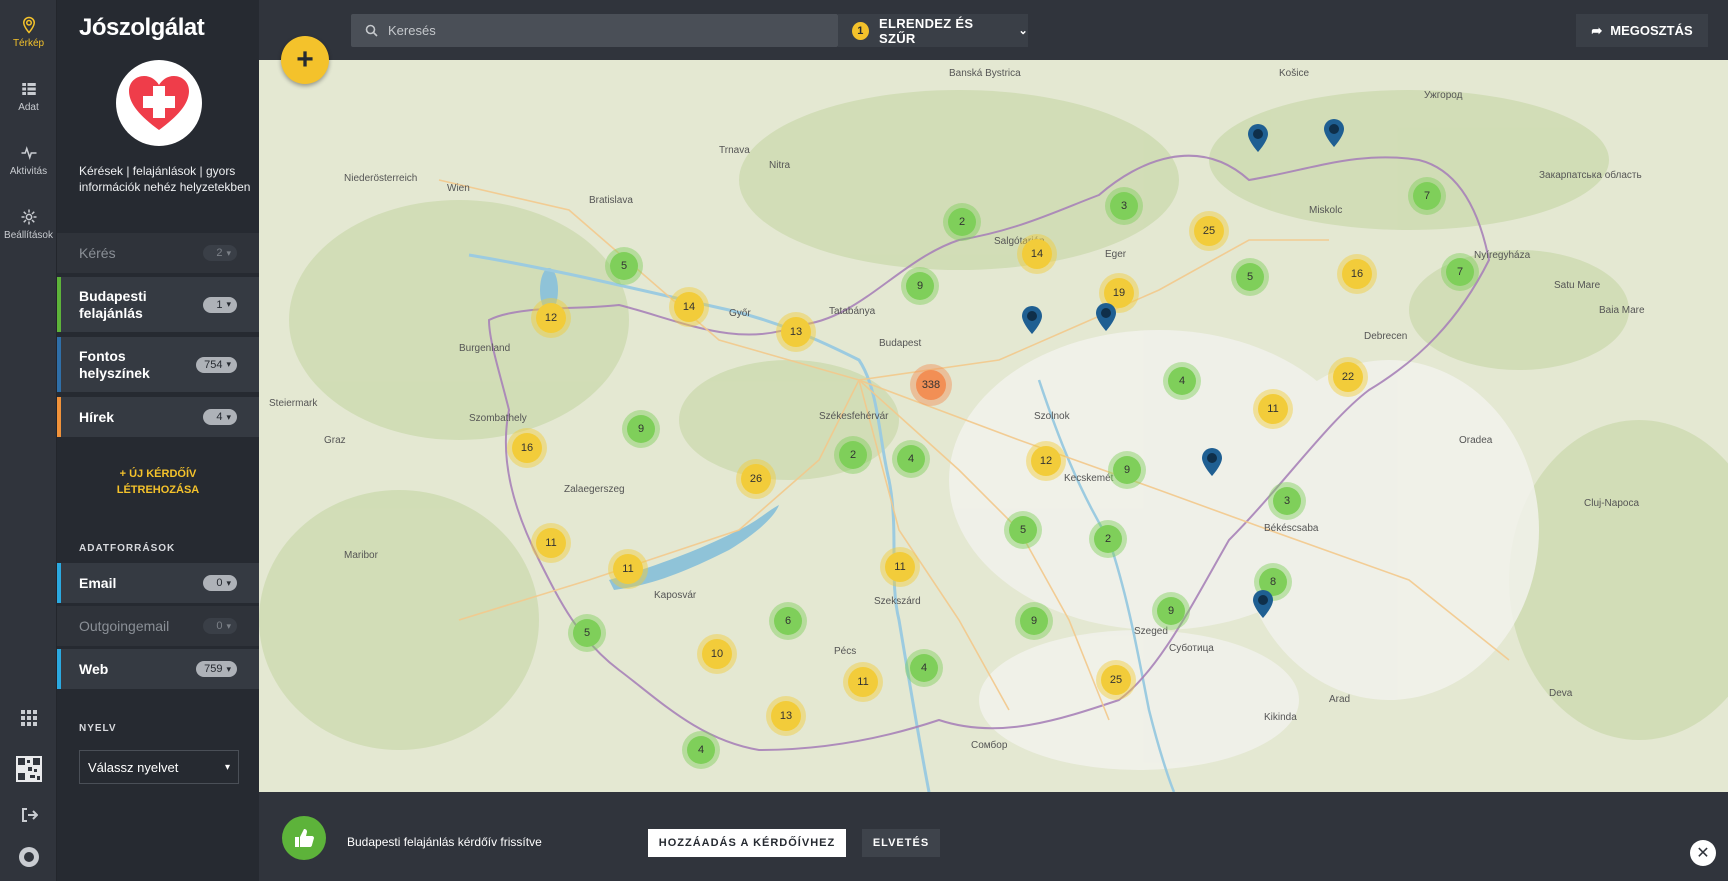  I want to click on layer-label: Fontos helyszínek, so click(114, 364).